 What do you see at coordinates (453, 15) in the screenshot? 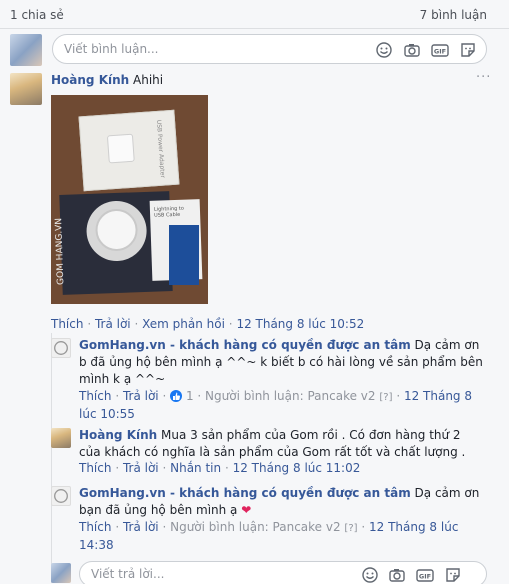
I see `comments-count: 7 bình luận` at bounding box center [453, 15].